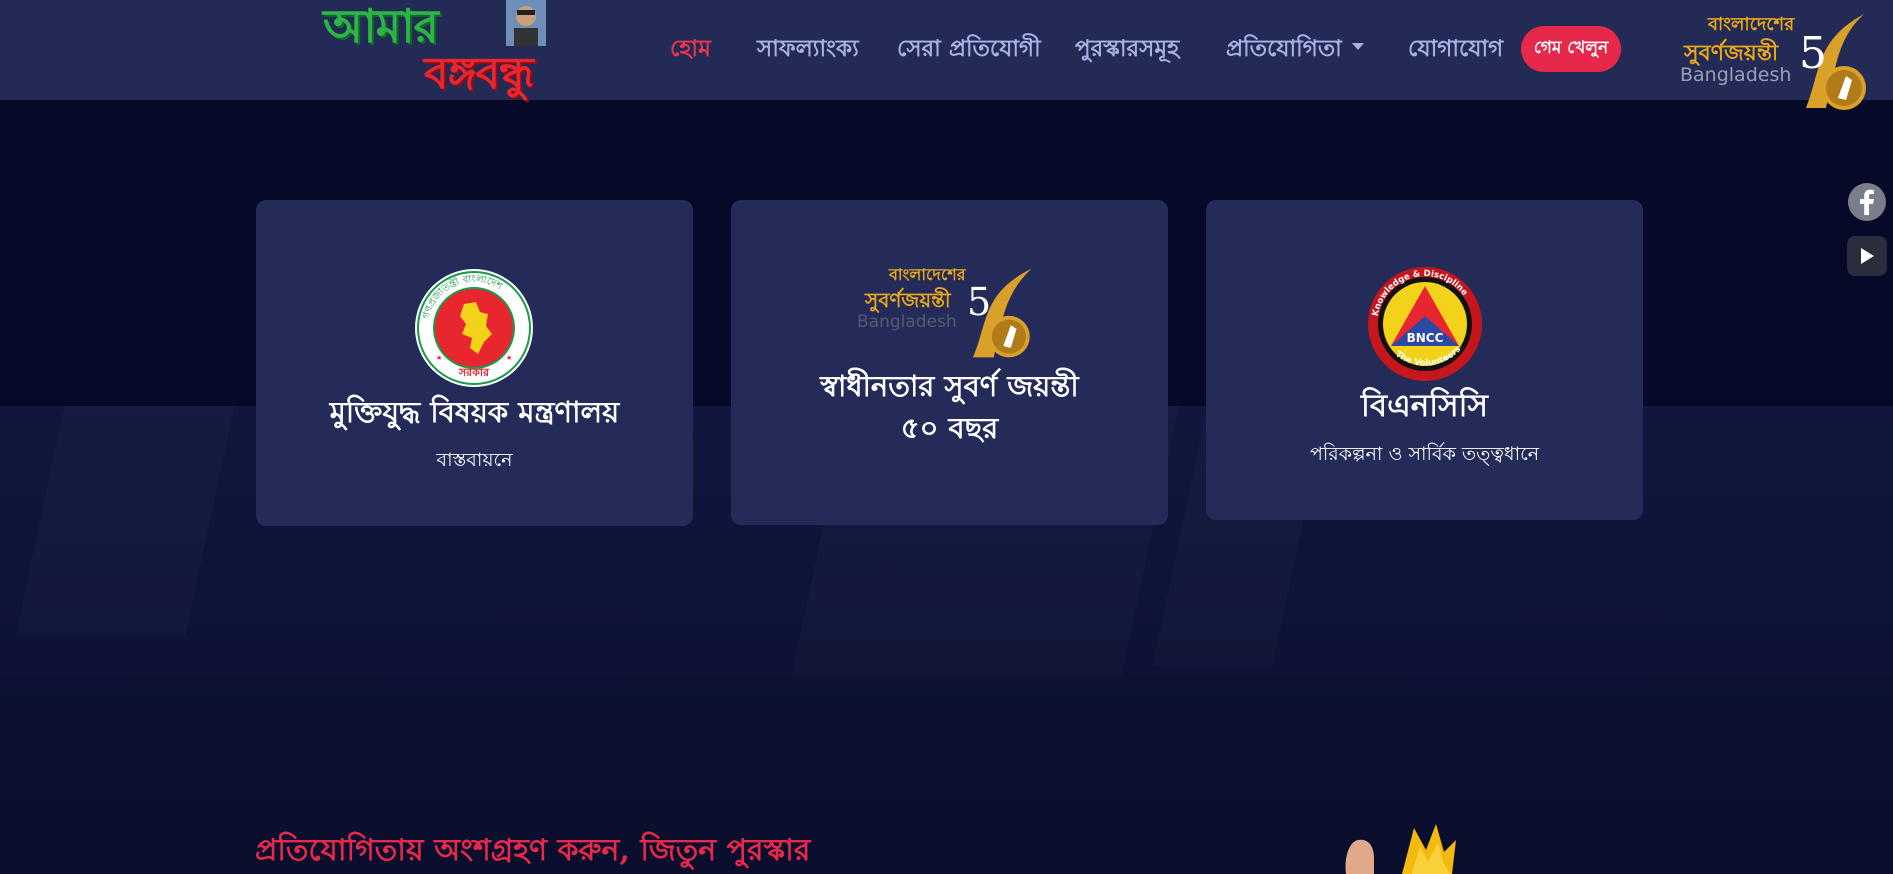 This screenshot has height=874, width=1893. I want to click on government-seal-icon: ★ ★ গণপ্রজাতন্ত্রী বাংলাদেশ সরকার, so click(474, 328).